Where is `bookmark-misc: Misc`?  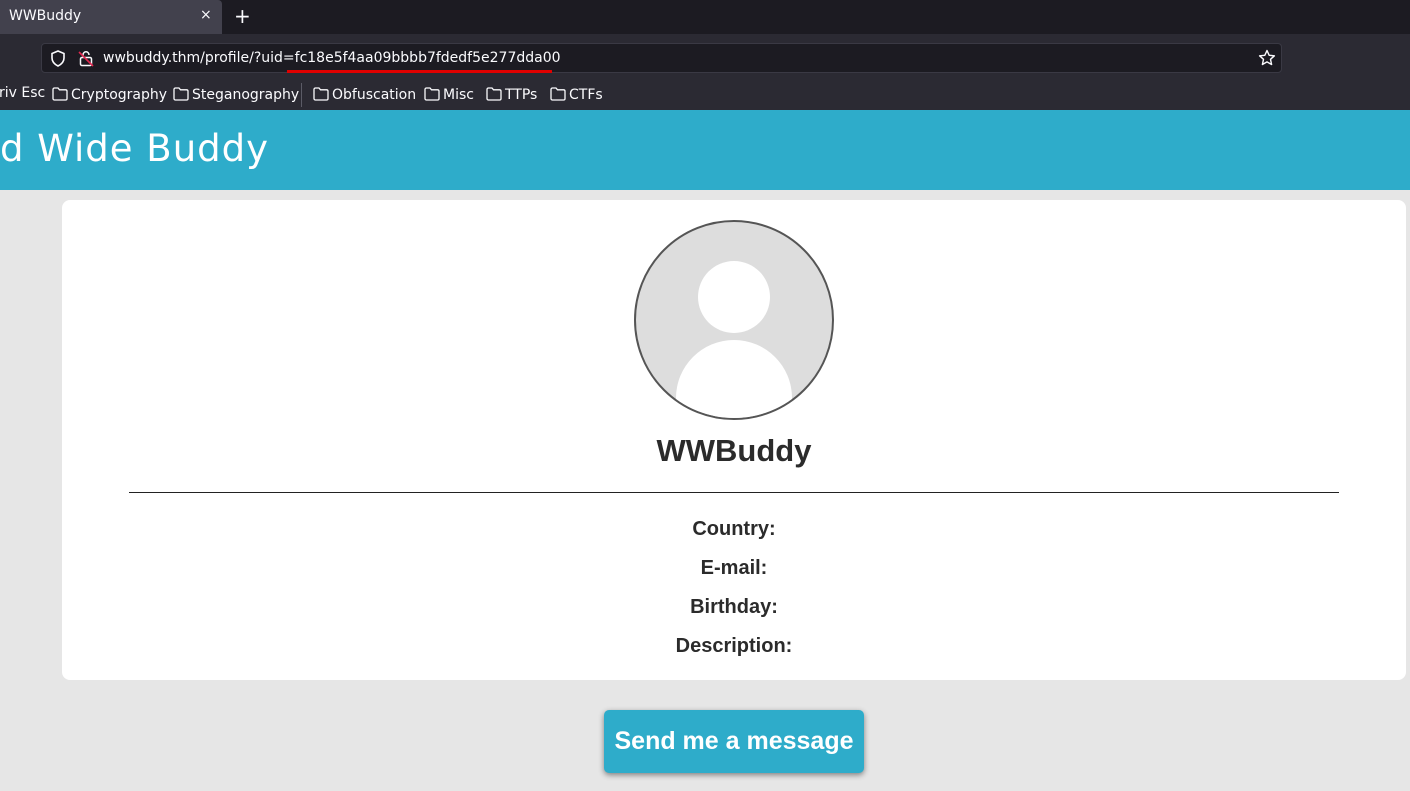
bookmark-misc: Misc is located at coordinates (449, 94).